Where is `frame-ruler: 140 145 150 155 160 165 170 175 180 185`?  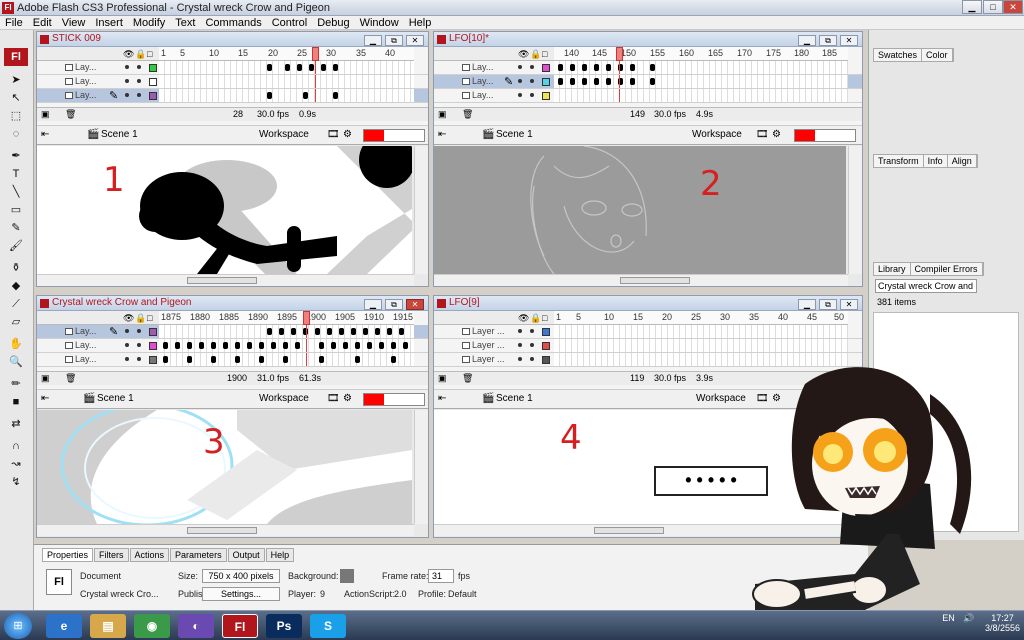 frame-ruler: 140 145 150 155 160 165 170 175 180 185 is located at coordinates (701, 54).